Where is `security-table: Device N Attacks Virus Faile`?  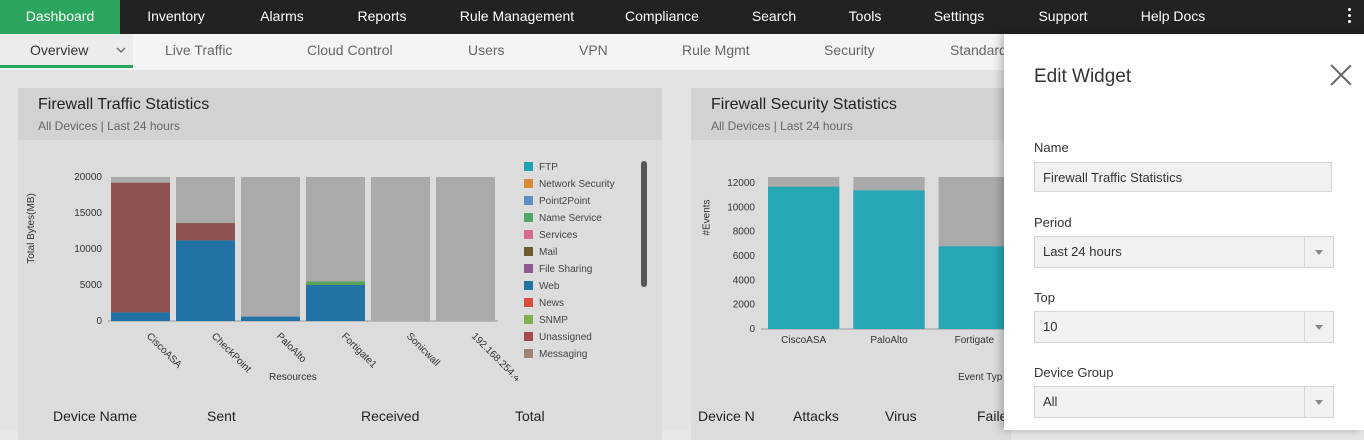
security-table: Device N Attacks Virus Faile is located at coordinates (851, 420).